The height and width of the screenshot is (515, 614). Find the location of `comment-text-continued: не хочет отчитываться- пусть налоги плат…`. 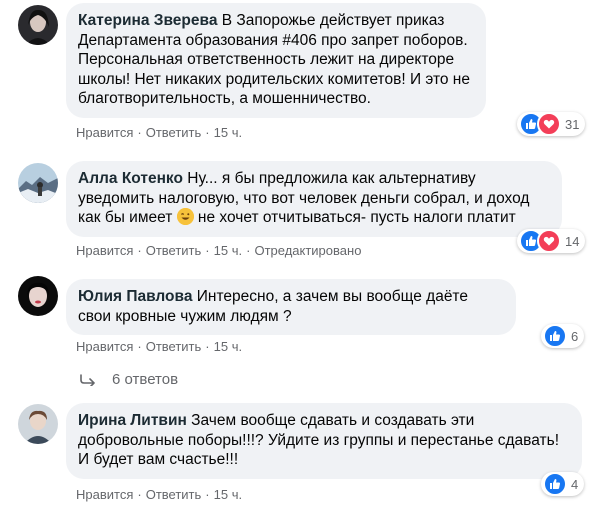

comment-text-continued: не хочет отчитываться- пусть налоги плат… is located at coordinates (356, 217).